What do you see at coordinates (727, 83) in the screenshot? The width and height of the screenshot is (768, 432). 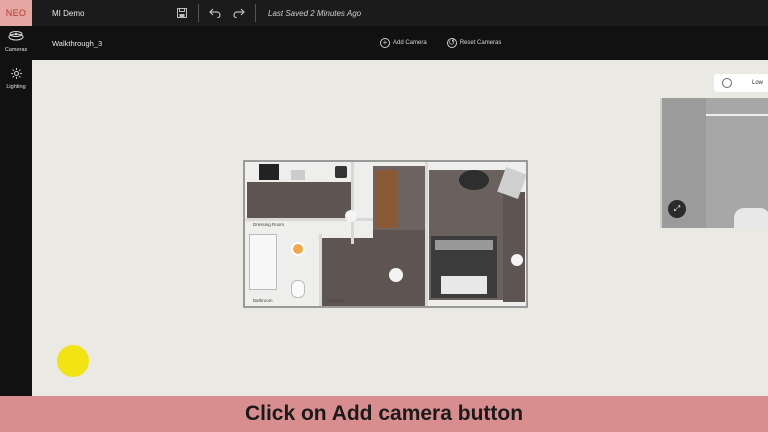 I see `quality-icon` at bounding box center [727, 83].